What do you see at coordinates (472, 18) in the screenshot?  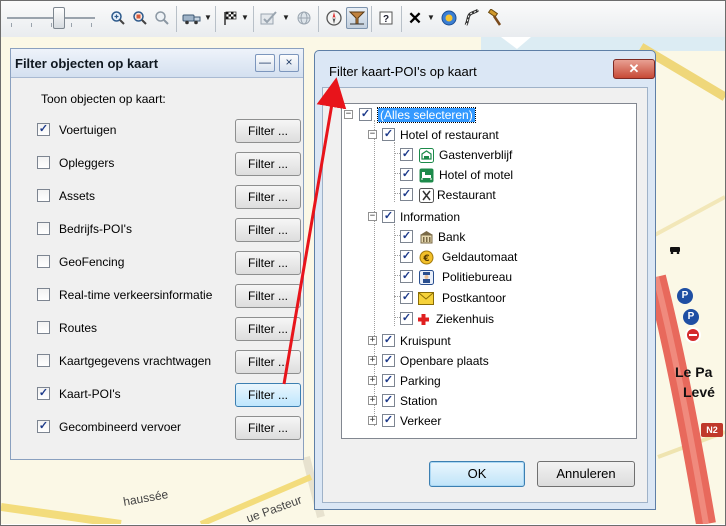 I see `route-icon` at bounding box center [472, 18].